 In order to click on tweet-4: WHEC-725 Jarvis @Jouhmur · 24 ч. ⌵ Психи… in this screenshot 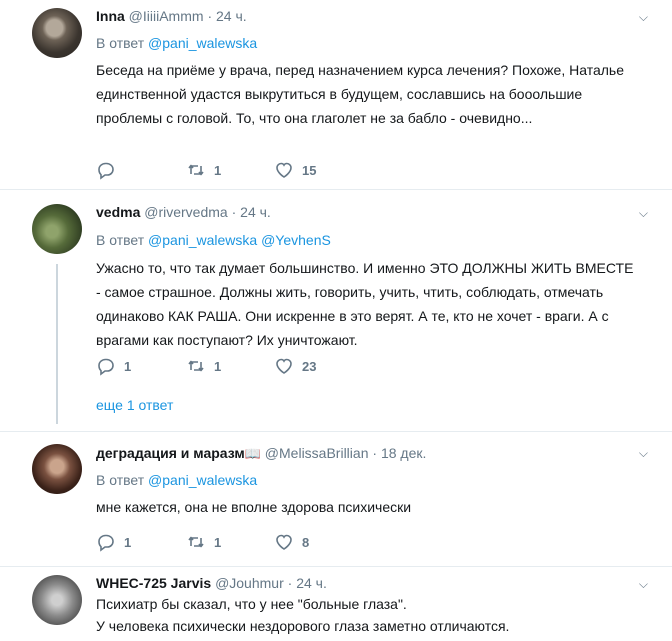, I will do `click(336, 604)`.